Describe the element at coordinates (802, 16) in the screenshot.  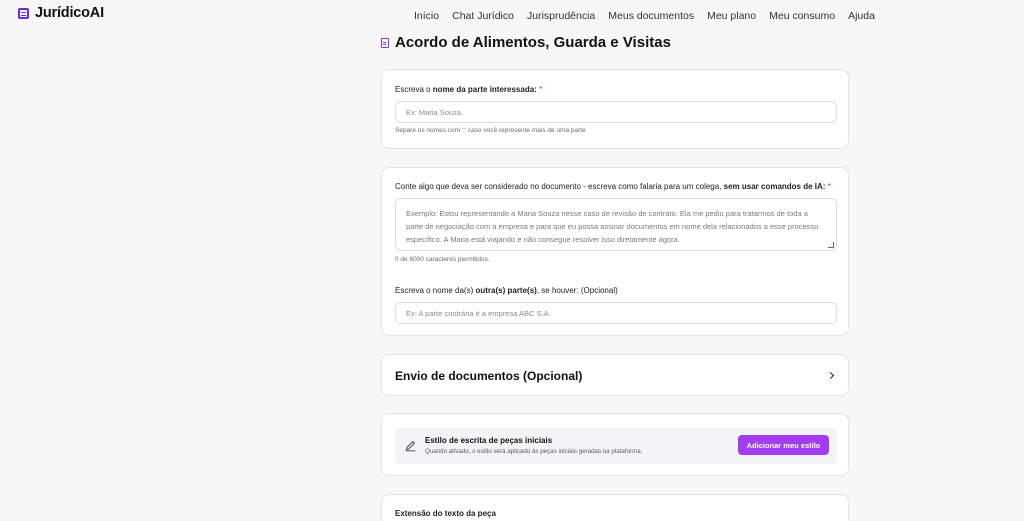
I see `nav-item-meu-consumo: Meu consumo` at that location.